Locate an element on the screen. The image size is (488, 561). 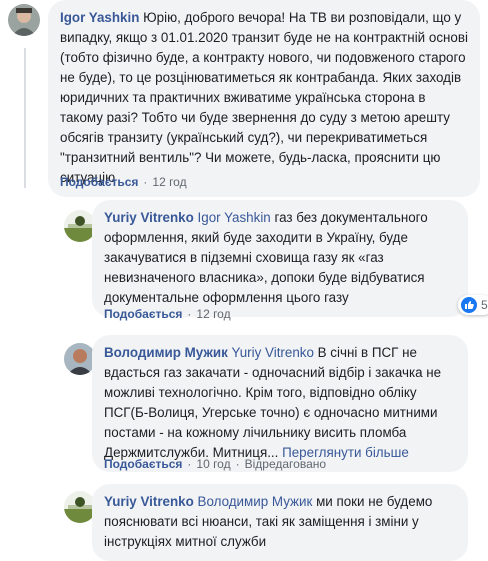
thread-line is located at coordinates (25, 118).